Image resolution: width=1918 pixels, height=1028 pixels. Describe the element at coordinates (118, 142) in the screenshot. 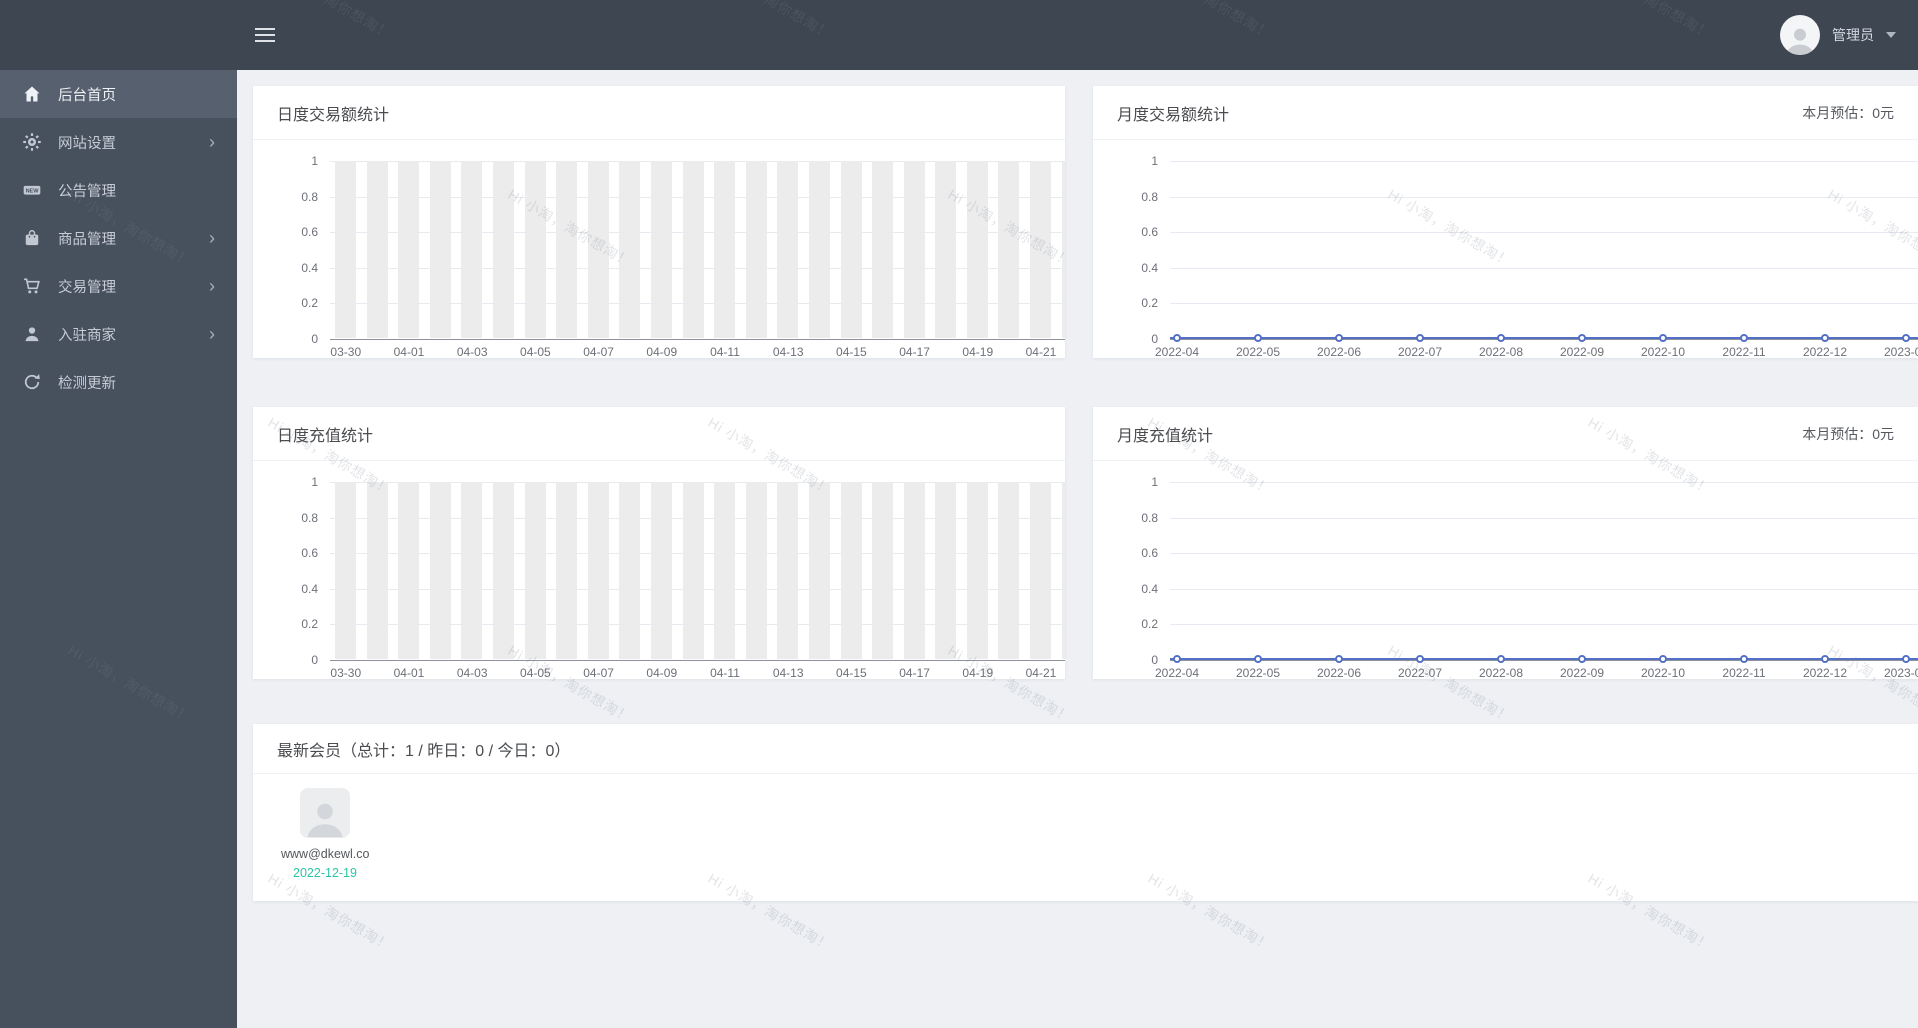

I see `sidebar-item-site-settings: 网站设置 ›` at that location.